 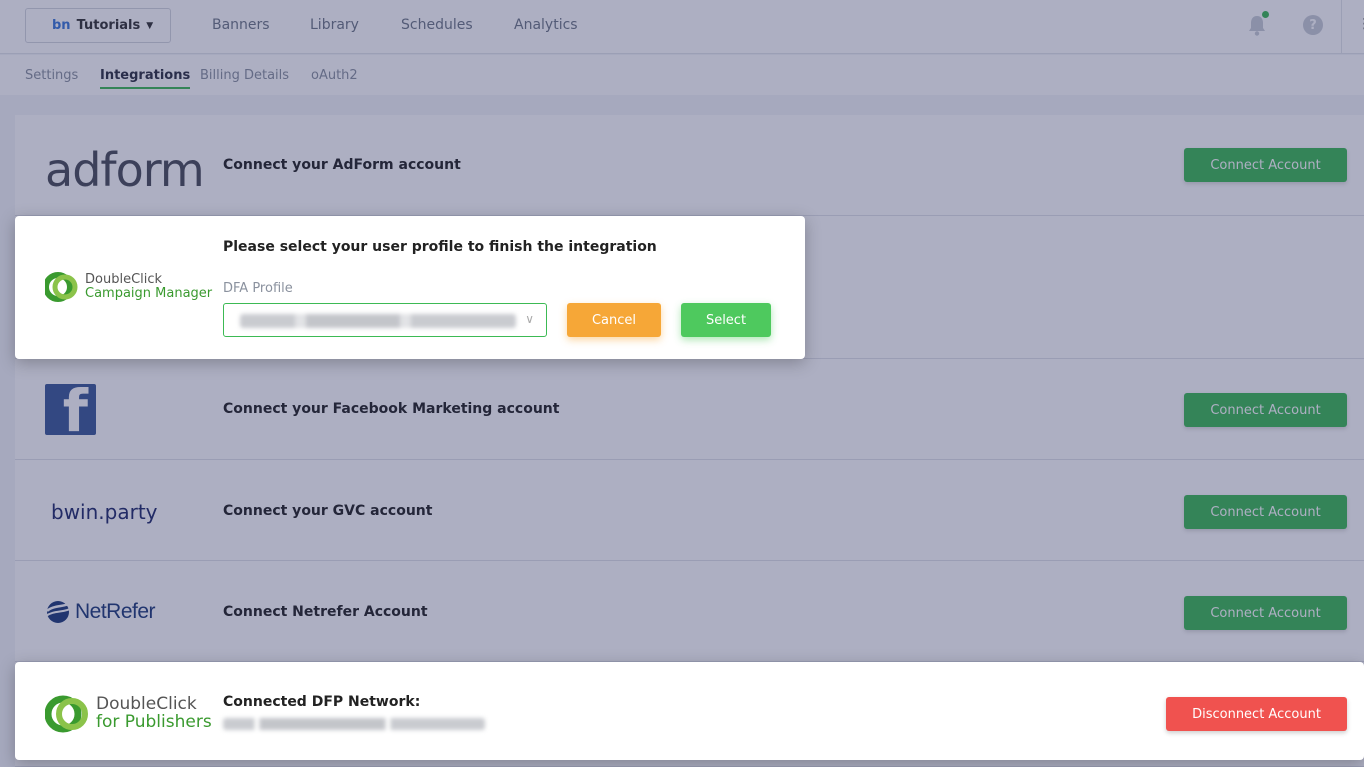 I want to click on select-button: Select, so click(x=726, y=320).